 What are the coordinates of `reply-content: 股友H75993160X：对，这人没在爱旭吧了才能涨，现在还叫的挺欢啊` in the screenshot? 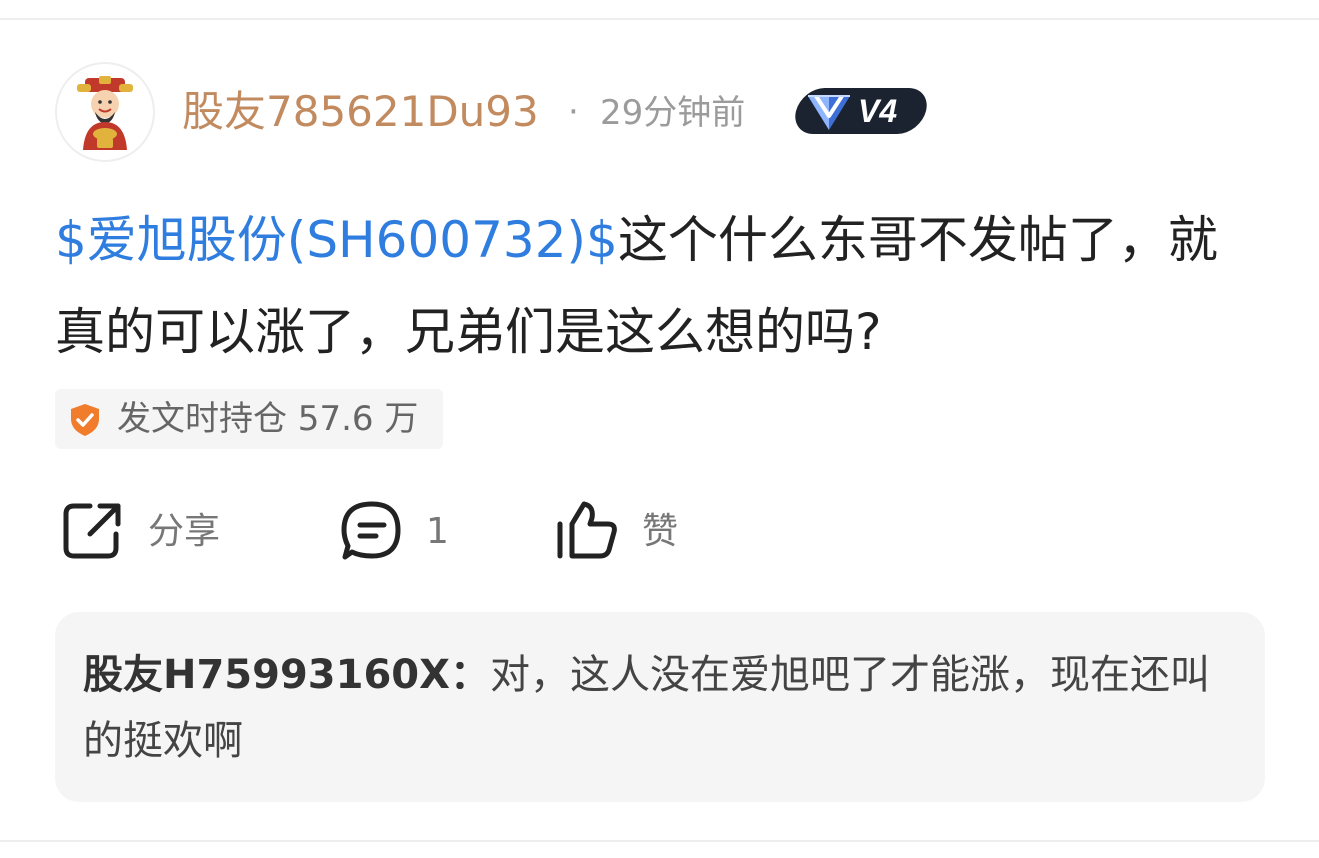 It's located at (658, 708).